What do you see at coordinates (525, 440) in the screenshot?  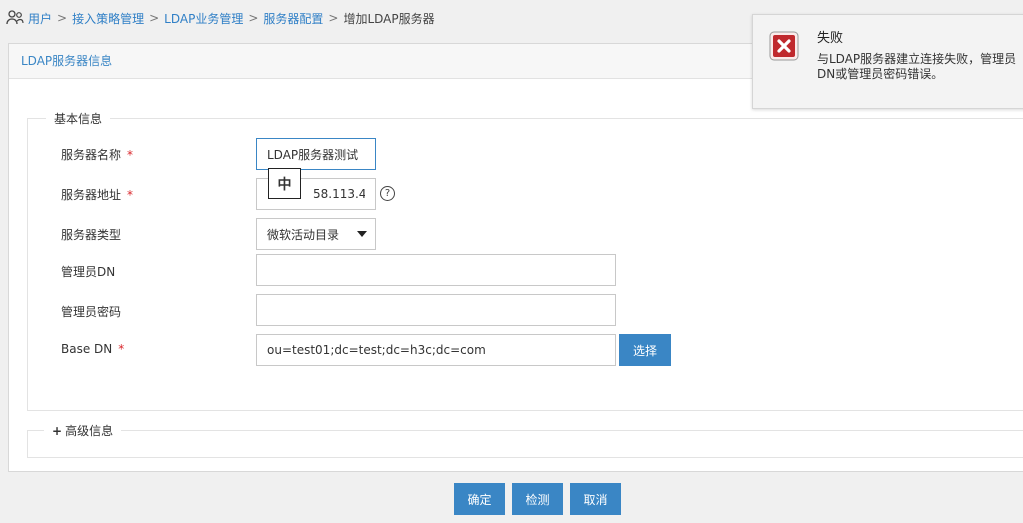 I see `advanced-info-group: + 高级信息` at bounding box center [525, 440].